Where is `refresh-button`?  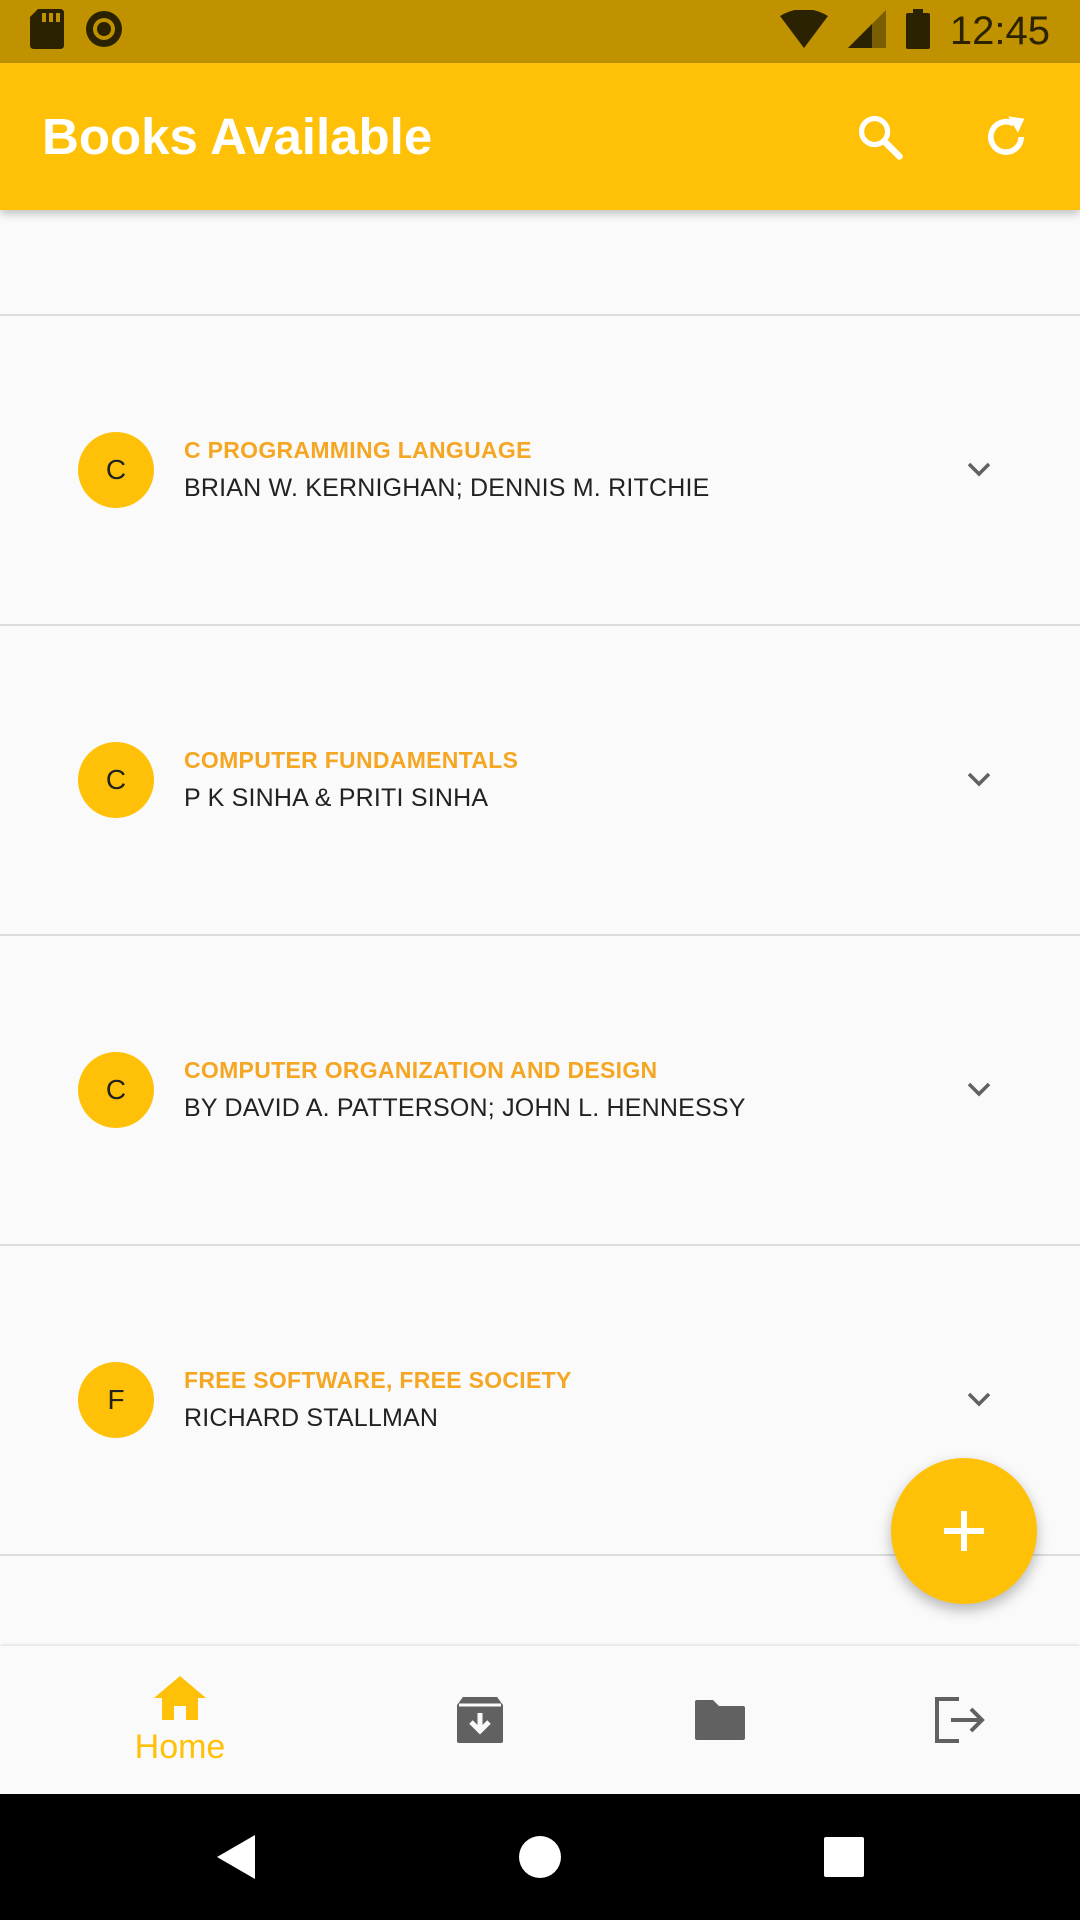
refresh-button is located at coordinates (1006, 137).